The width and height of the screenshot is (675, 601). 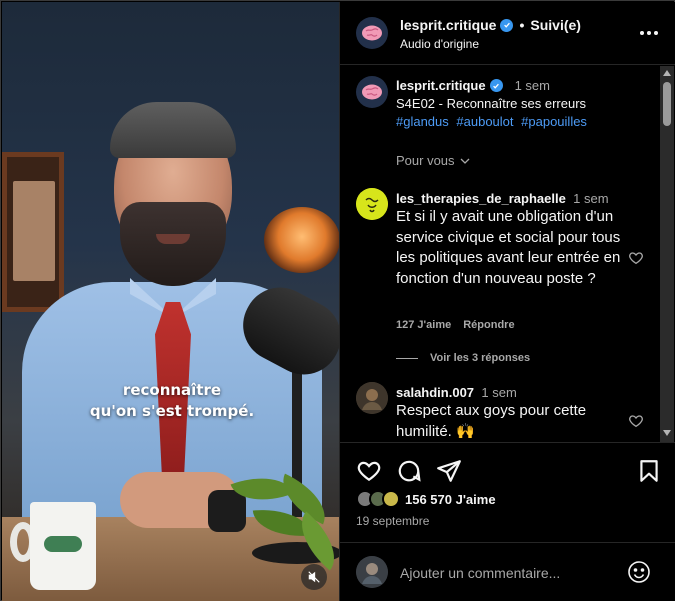 What do you see at coordinates (642, 33) in the screenshot?
I see `more-icon` at bounding box center [642, 33].